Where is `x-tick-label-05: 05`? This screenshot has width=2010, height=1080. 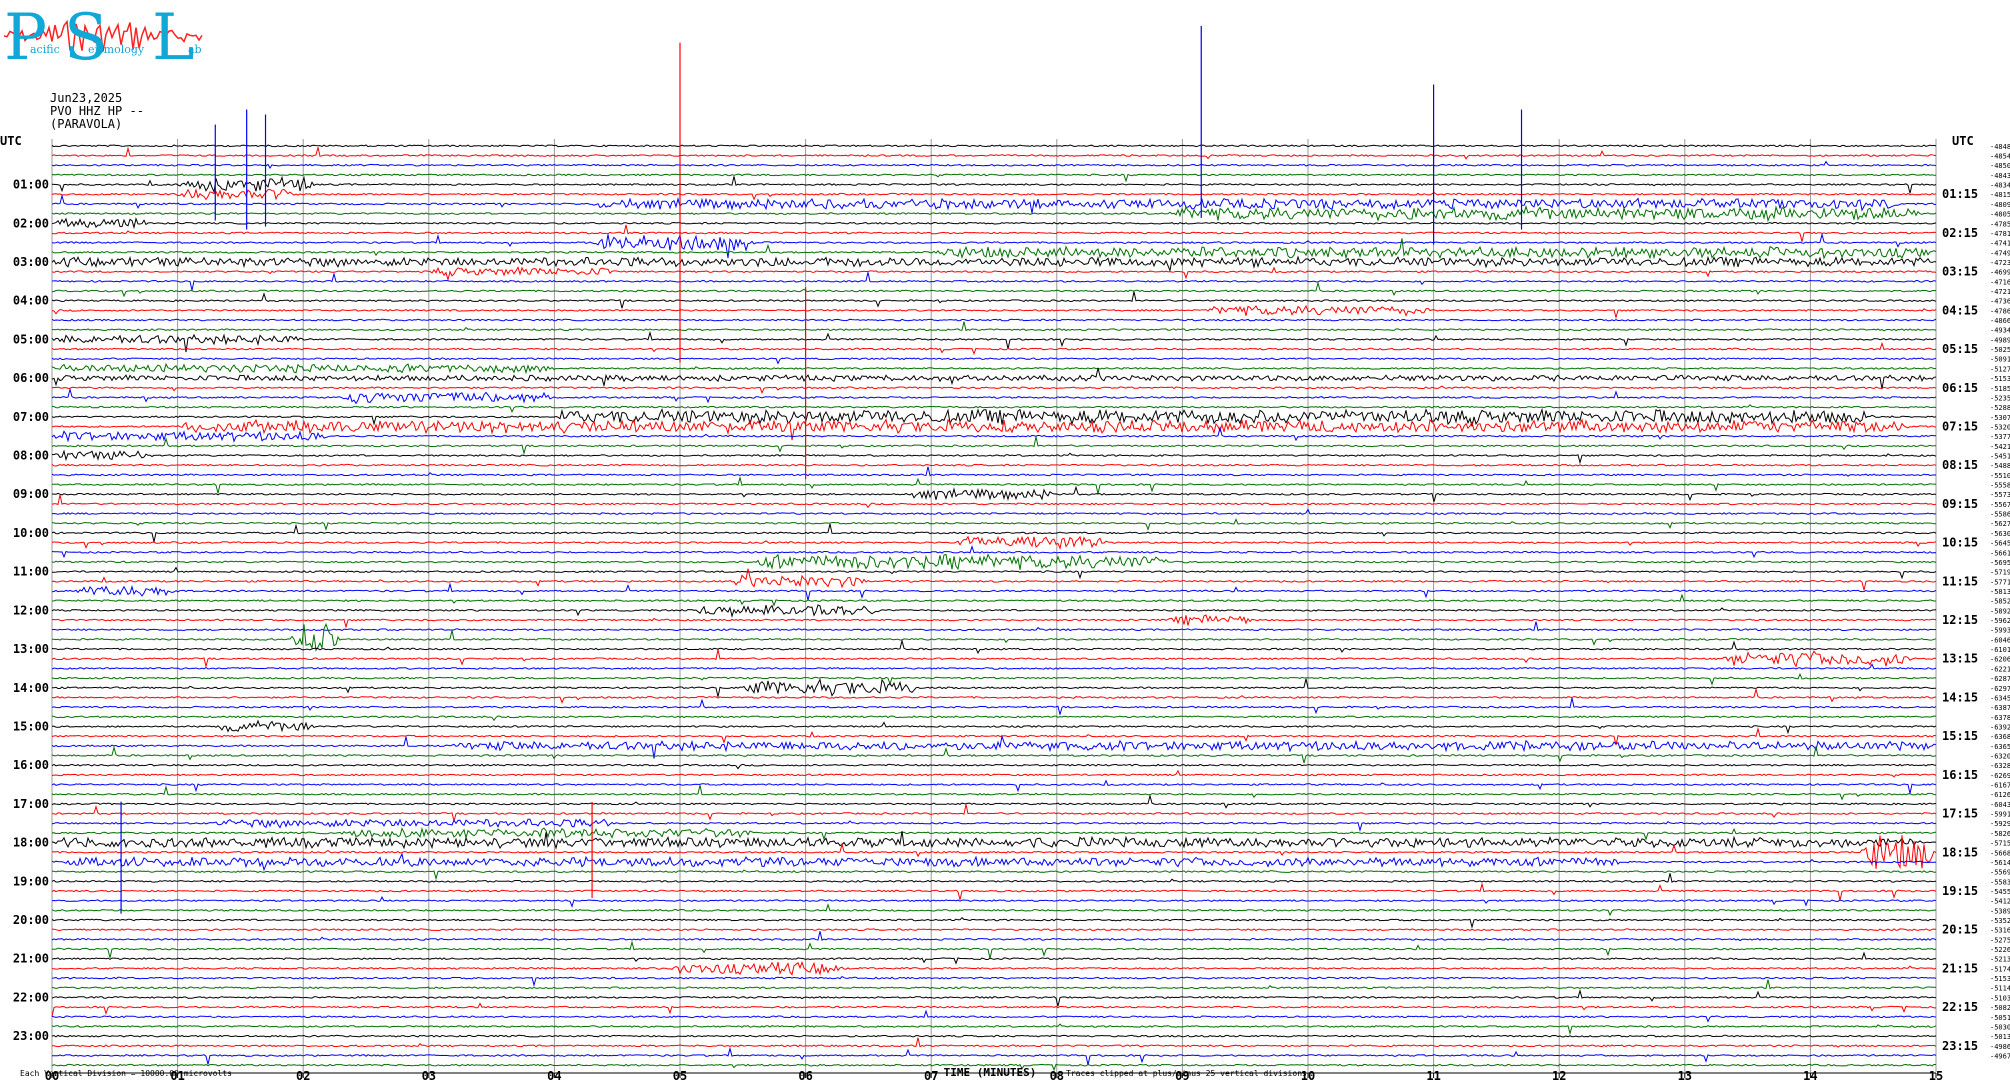 x-tick-label-05: 05 is located at coordinates (680, 1074).